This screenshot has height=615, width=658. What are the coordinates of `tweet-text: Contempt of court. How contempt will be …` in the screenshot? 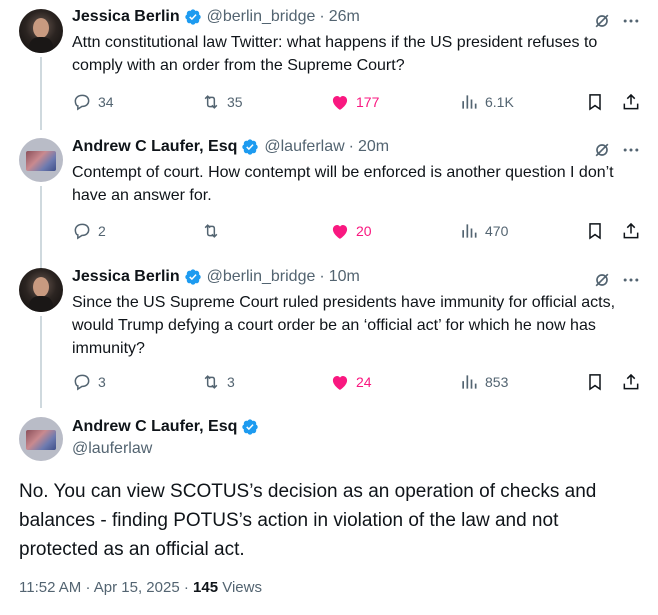 It's located at (343, 184).